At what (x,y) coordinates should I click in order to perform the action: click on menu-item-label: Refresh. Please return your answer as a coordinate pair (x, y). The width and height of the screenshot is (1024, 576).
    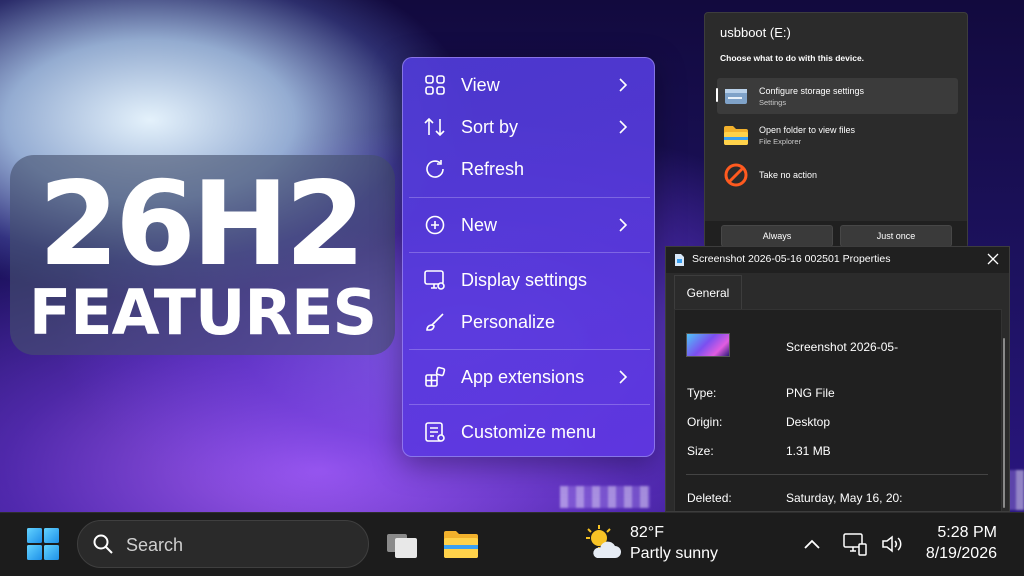
    Looking at the image, I should click on (493, 168).